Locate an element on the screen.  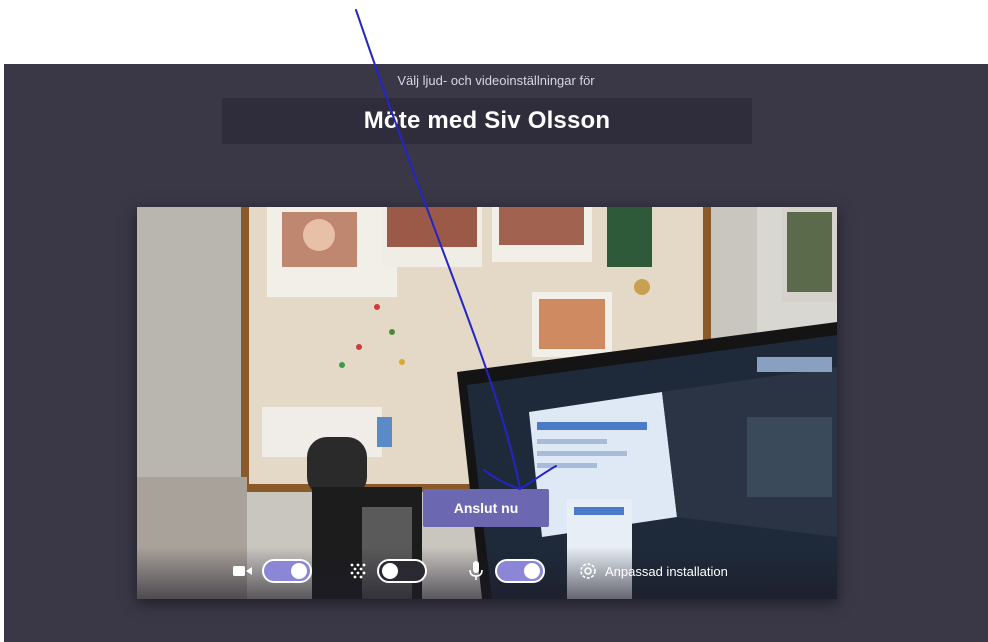
media-controls-bar: Anpassad installation is located at coordinates (487, 573).